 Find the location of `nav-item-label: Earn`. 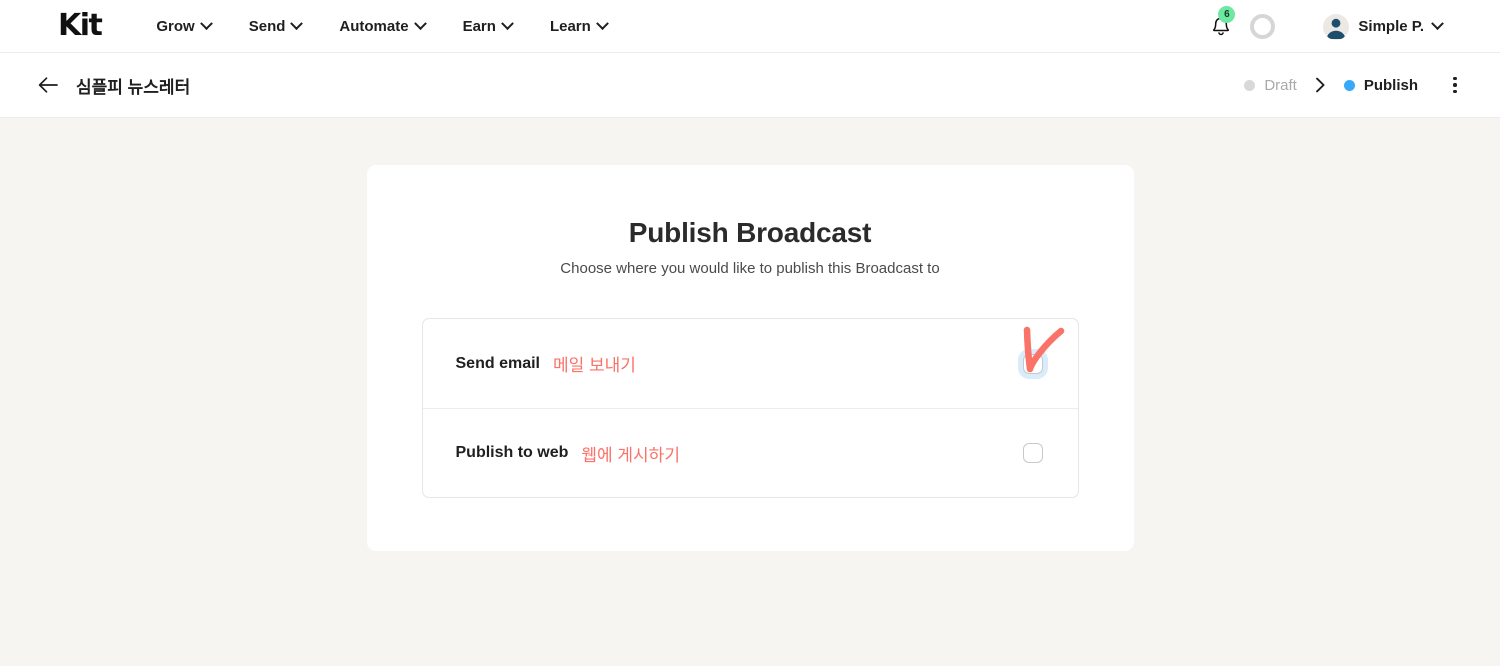

nav-item-label: Earn is located at coordinates (479, 26).